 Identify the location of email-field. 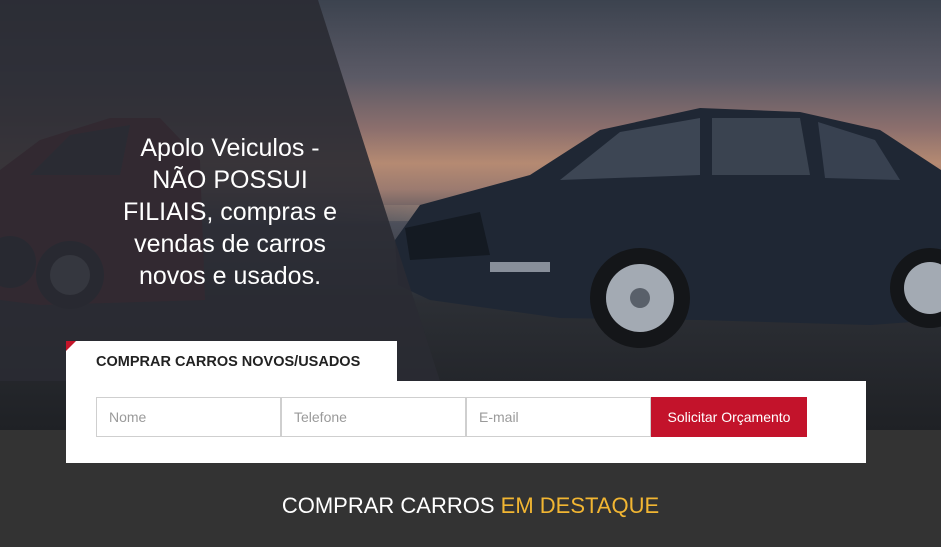
(558, 417).